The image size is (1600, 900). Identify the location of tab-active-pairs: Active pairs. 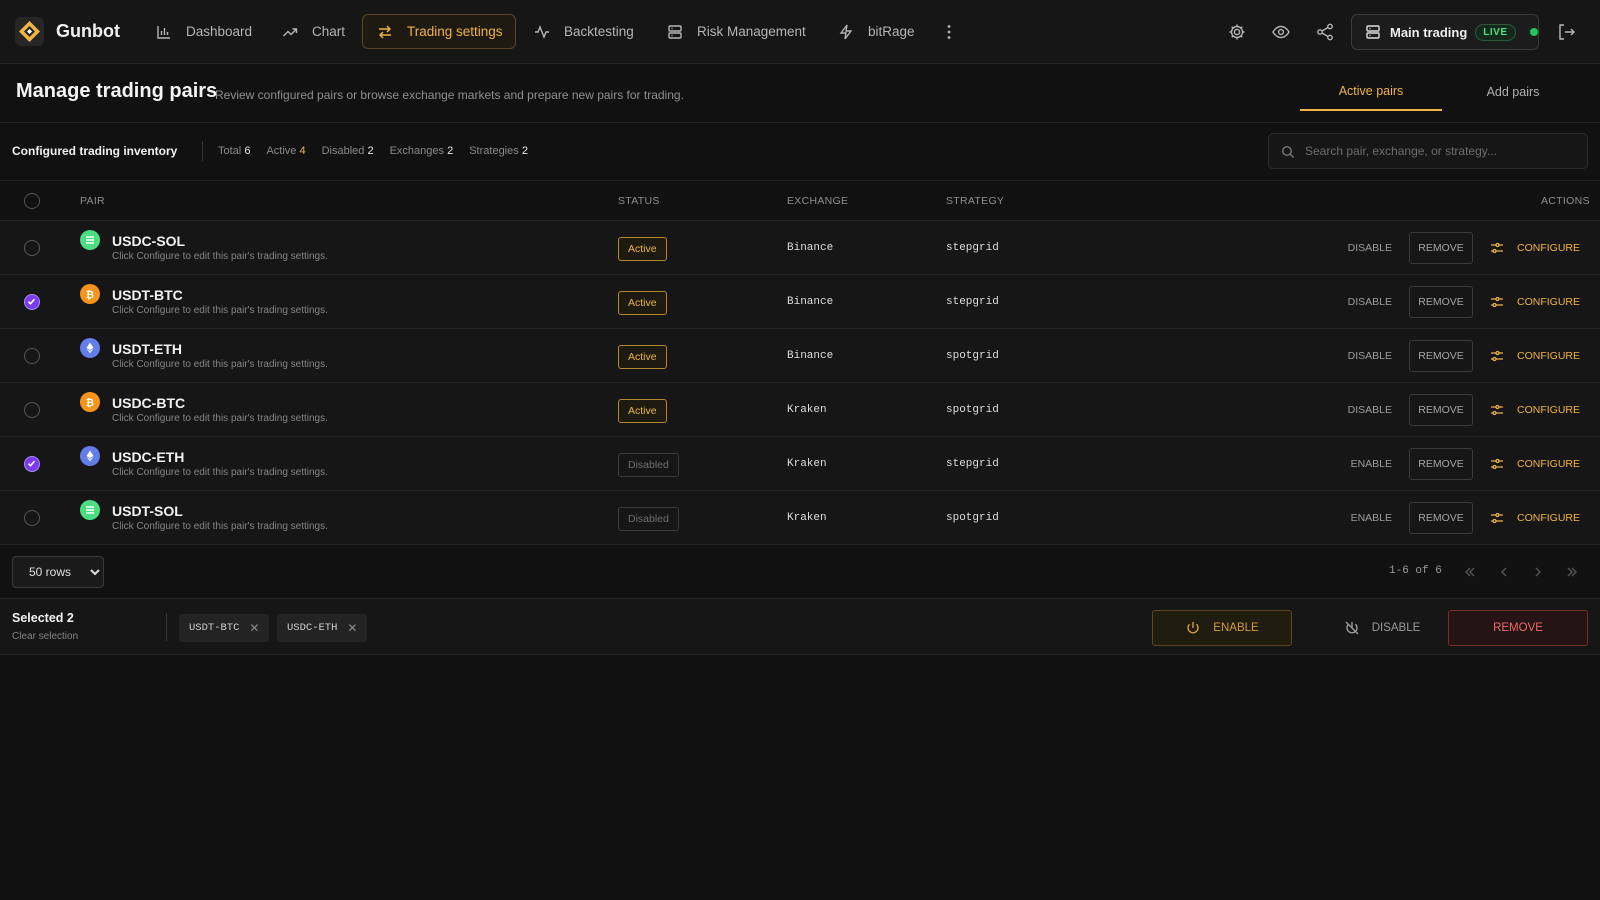
(1371, 91).